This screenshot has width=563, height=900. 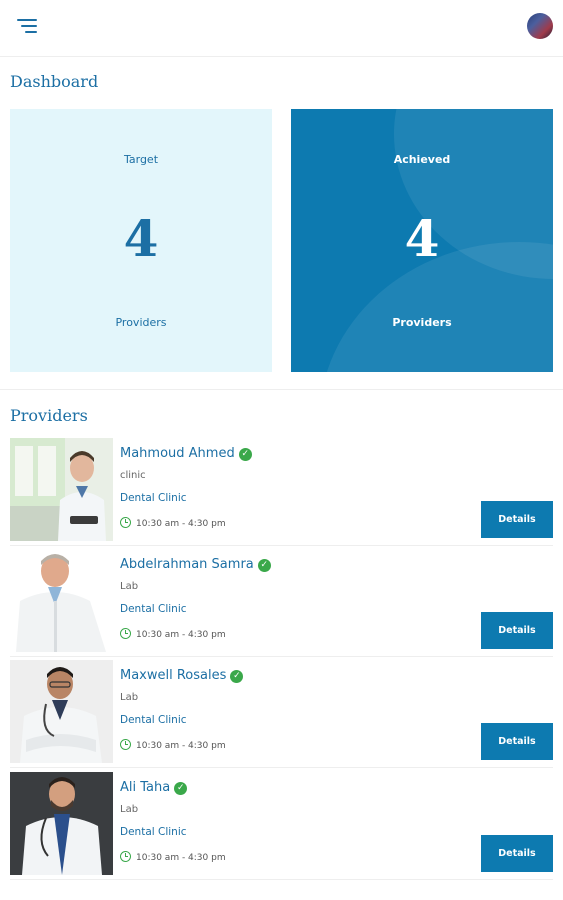 I want to click on user-avatar, so click(x=540, y=26).